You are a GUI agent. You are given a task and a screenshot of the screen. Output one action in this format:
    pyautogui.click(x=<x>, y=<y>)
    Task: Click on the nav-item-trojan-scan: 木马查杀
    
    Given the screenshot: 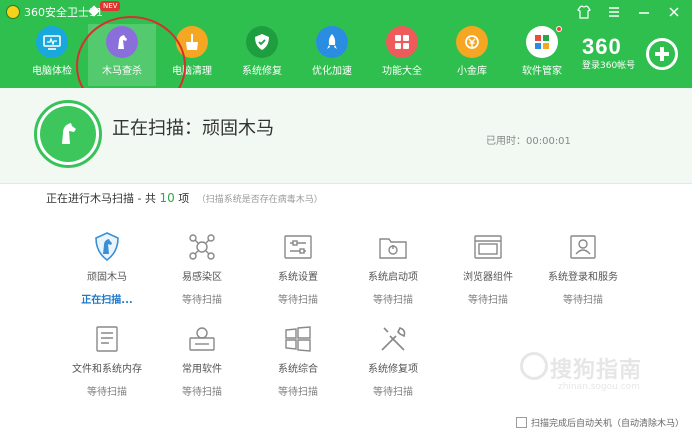 What is the action you would take?
    pyautogui.click(x=122, y=55)
    